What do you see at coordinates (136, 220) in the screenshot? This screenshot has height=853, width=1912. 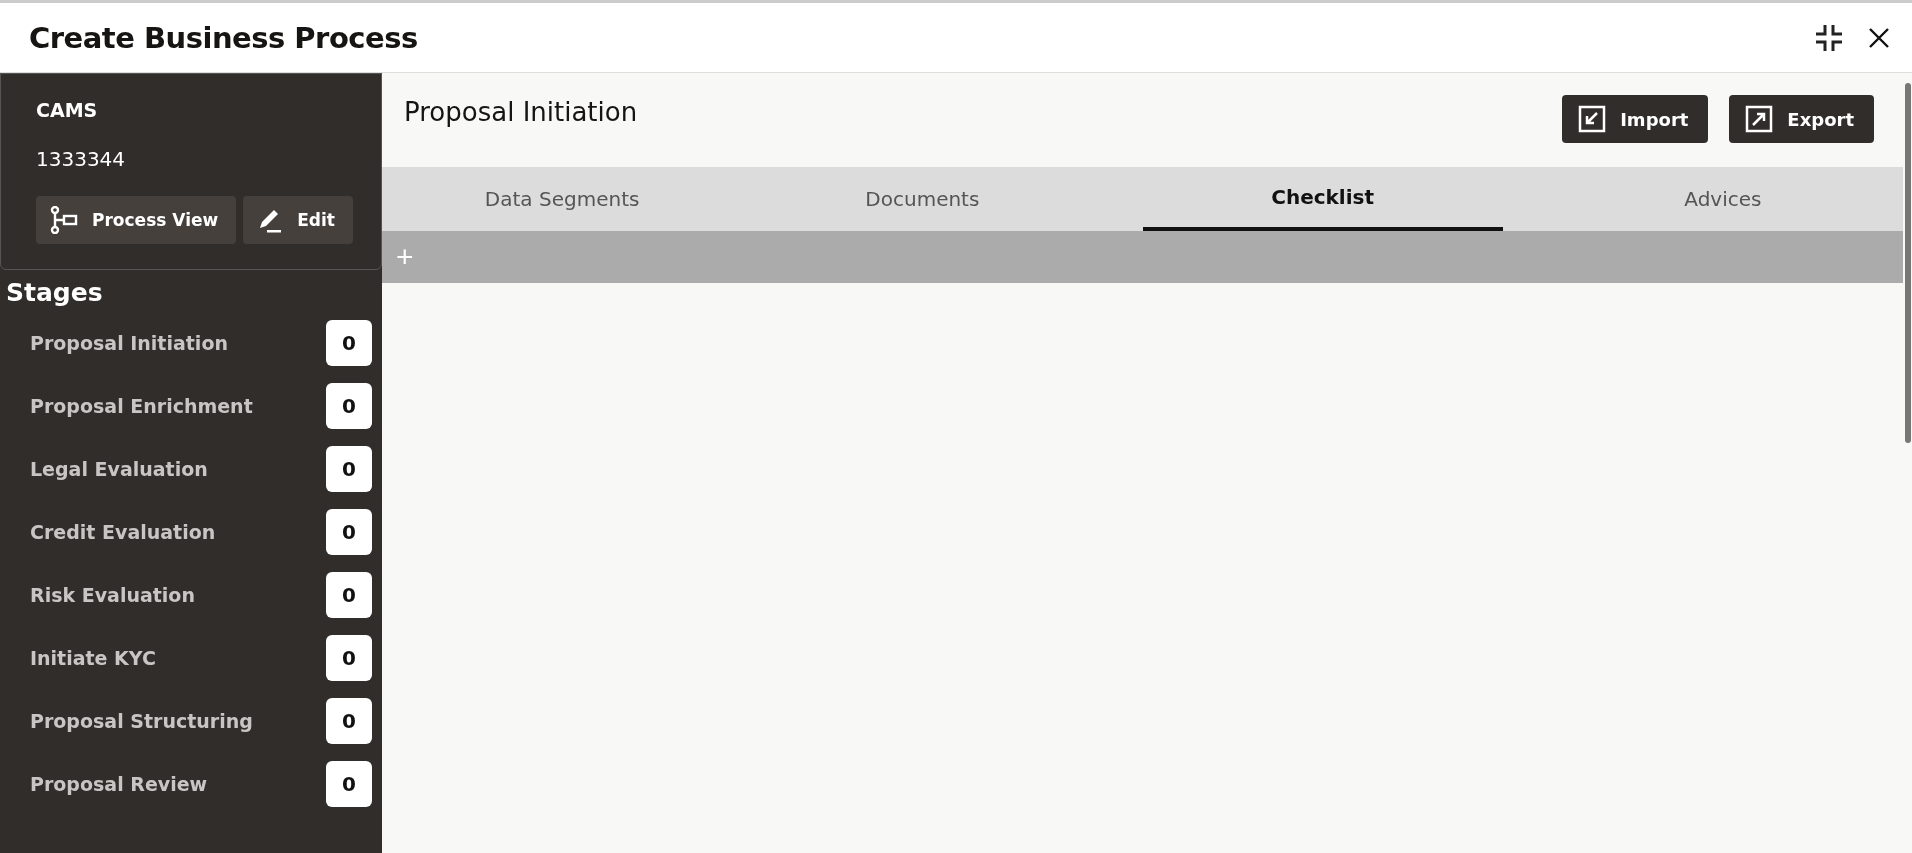 I see `process-view-button: Process View` at bounding box center [136, 220].